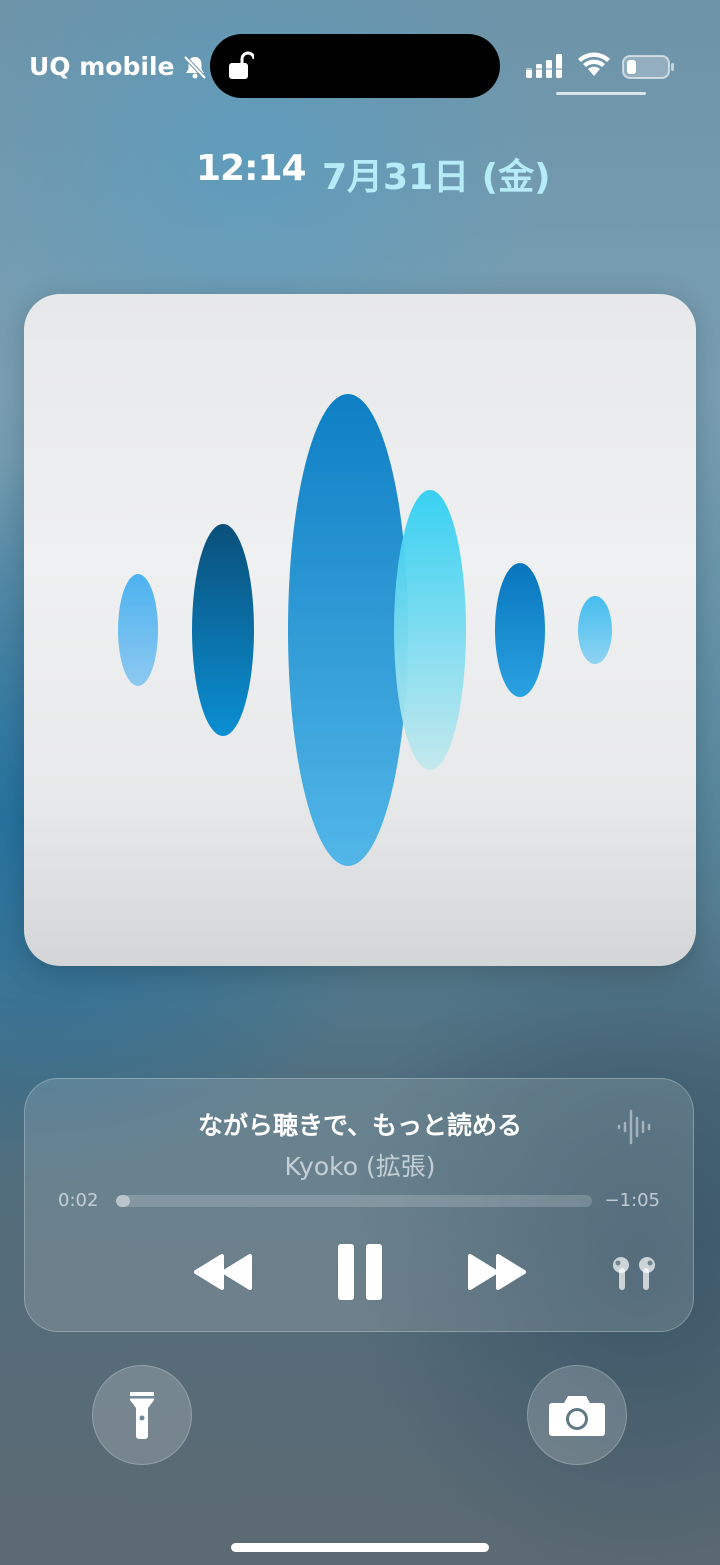 Image resolution: width=720 pixels, height=1565 pixels. I want to click on pause-icon, so click(360, 1272).